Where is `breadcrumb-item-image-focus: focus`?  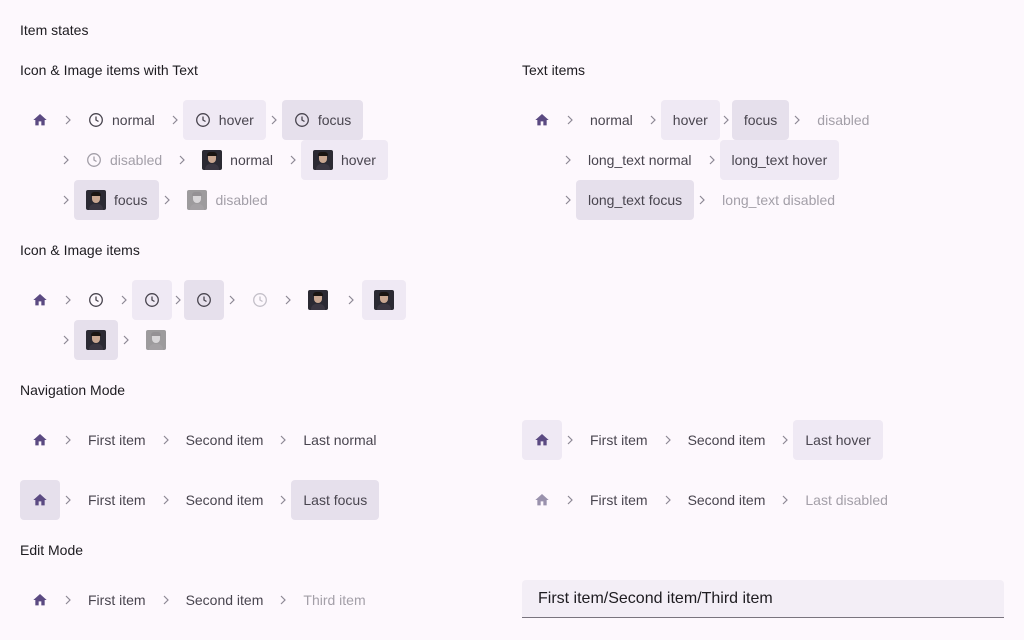 breadcrumb-item-image-focus: focus is located at coordinates (117, 200).